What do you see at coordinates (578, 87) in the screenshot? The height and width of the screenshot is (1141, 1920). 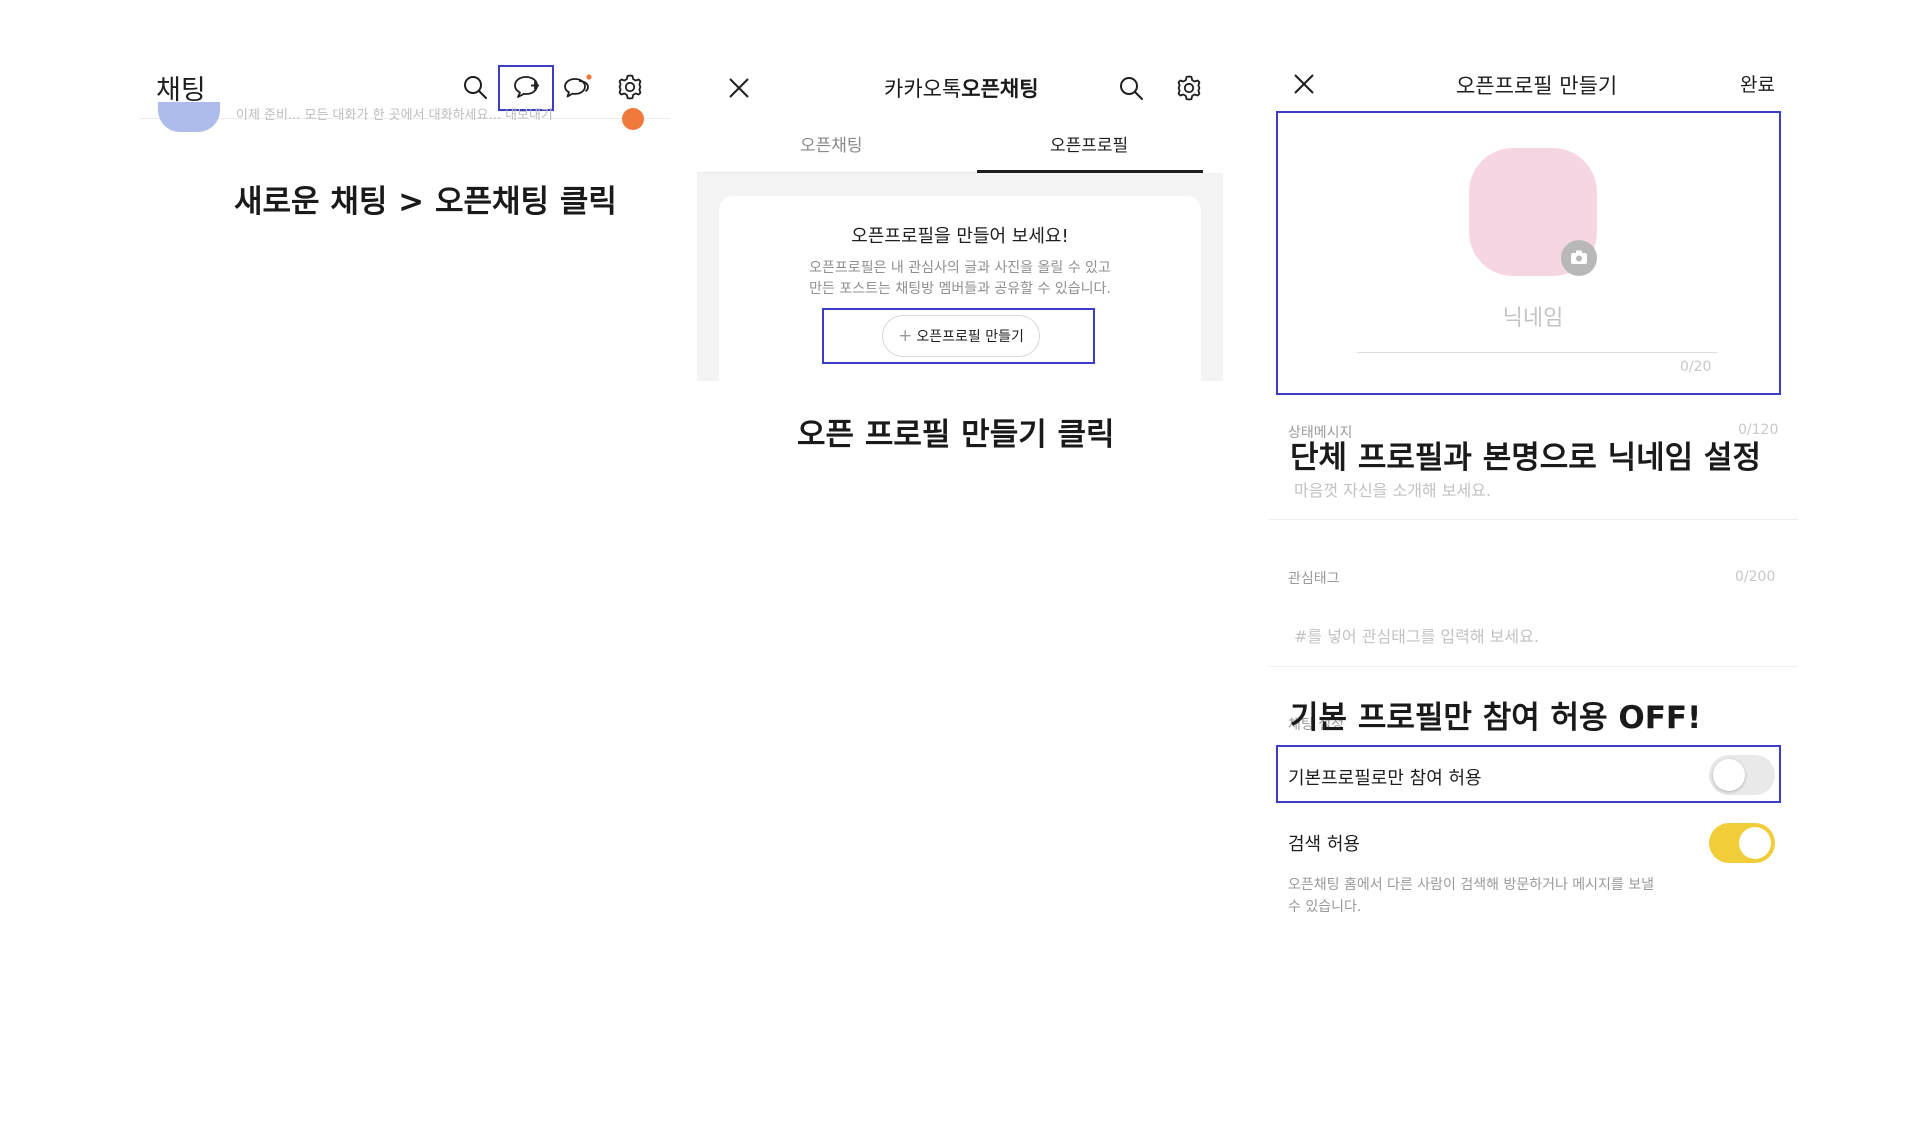 I see `open-chat-icon` at bounding box center [578, 87].